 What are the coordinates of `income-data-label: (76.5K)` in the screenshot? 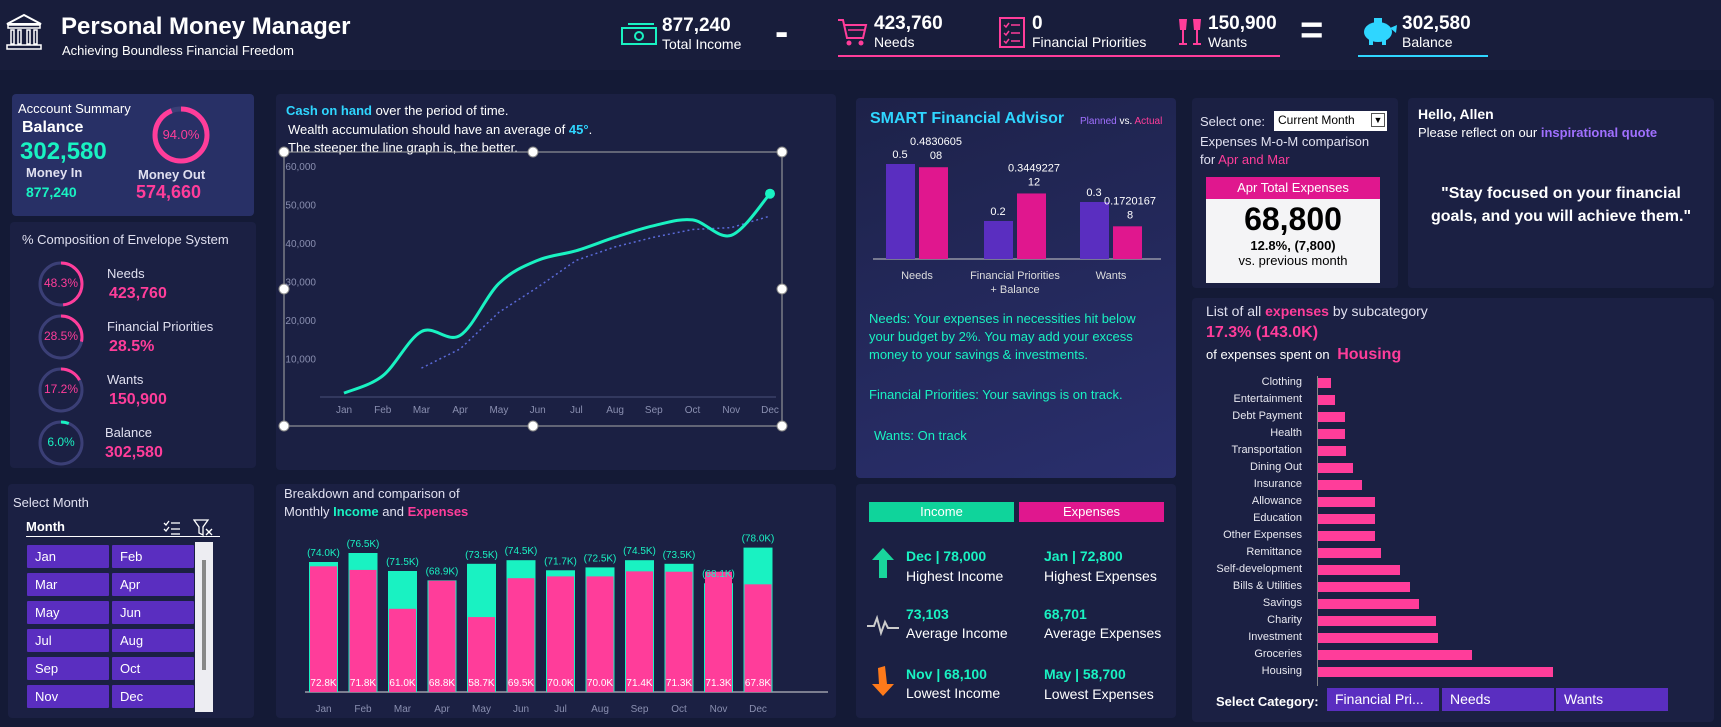 It's located at (363, 544).